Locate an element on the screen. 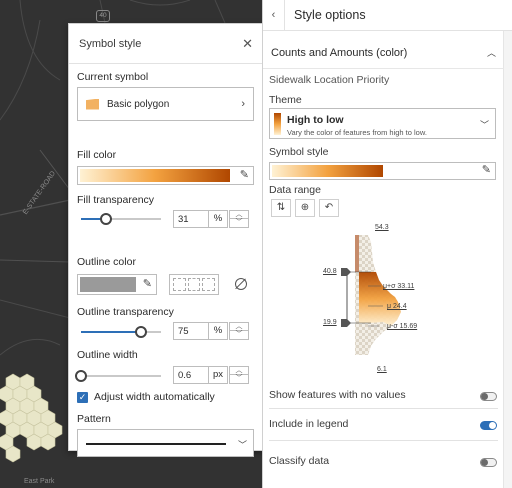 This screenshot has height=488, width=512. outline-transparency-value: 75 is located at coordinates (191, 331).